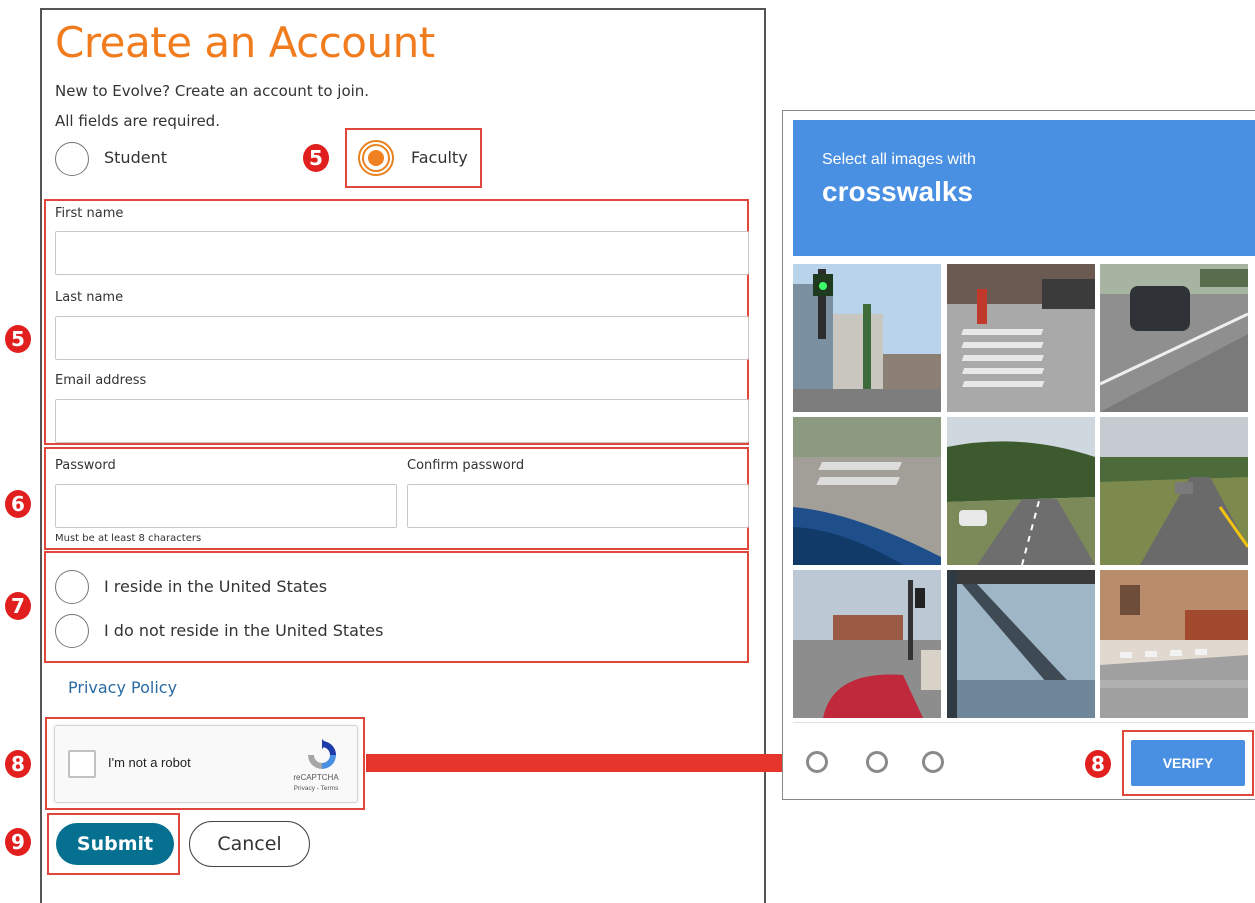 The width and height of the screenshot is (1255, 903). Describe the element at coordinates (226, 506) in the screenshot. I see `password-input` at that location.